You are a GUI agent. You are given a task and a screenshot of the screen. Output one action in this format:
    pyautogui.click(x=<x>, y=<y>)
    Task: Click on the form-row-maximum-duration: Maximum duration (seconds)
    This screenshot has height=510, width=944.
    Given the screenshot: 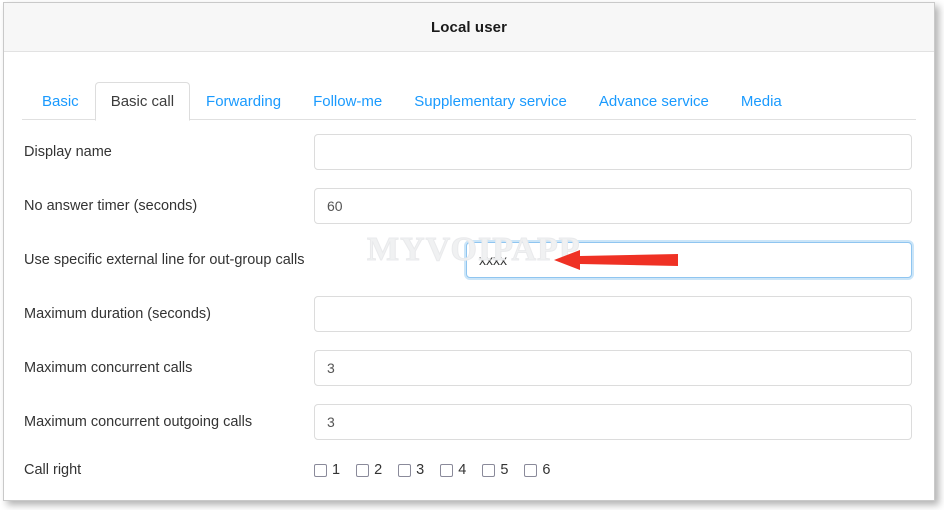 What is the action you would take?
    pyautogui.click(x=469, y=314)
    